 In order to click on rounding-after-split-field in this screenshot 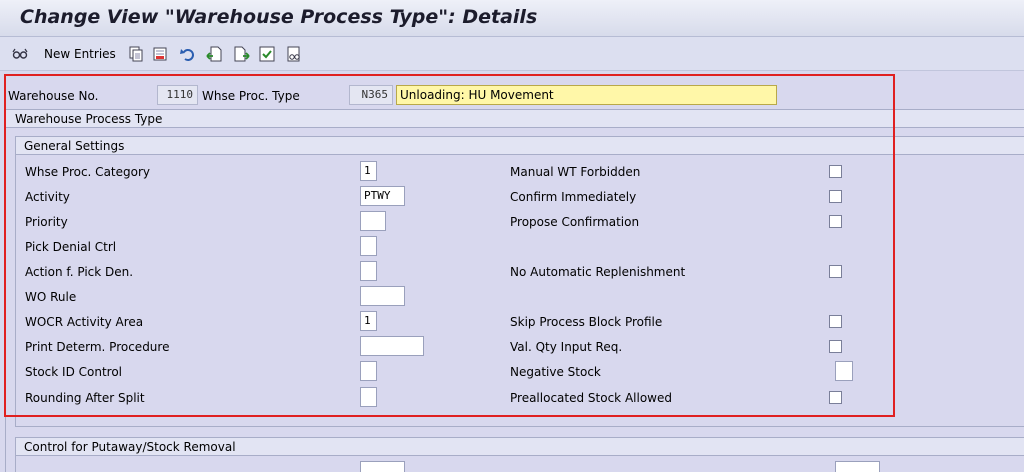, I will do `click(368, 397)`.